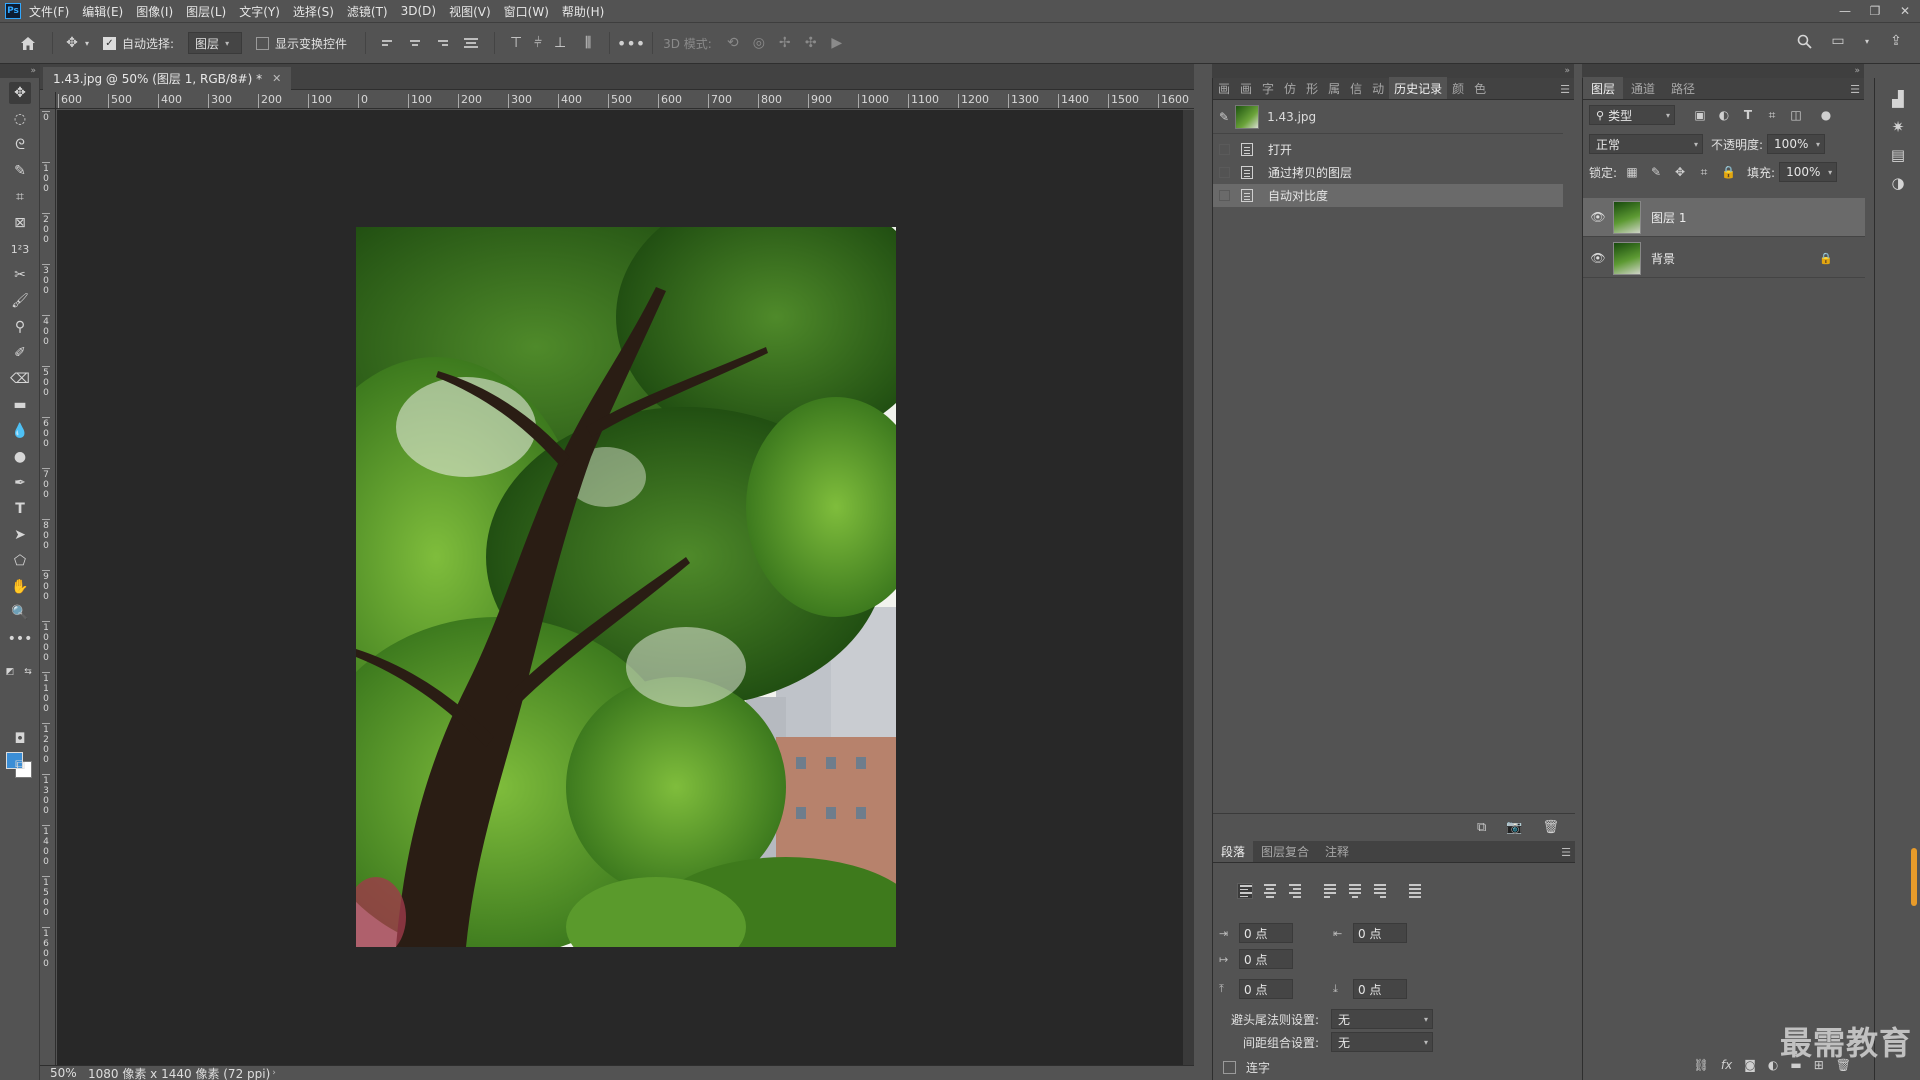 The width and height of the screenshot is (1920, 1080). I want to click on space-after-input: 0 点, so click(1380, 989).